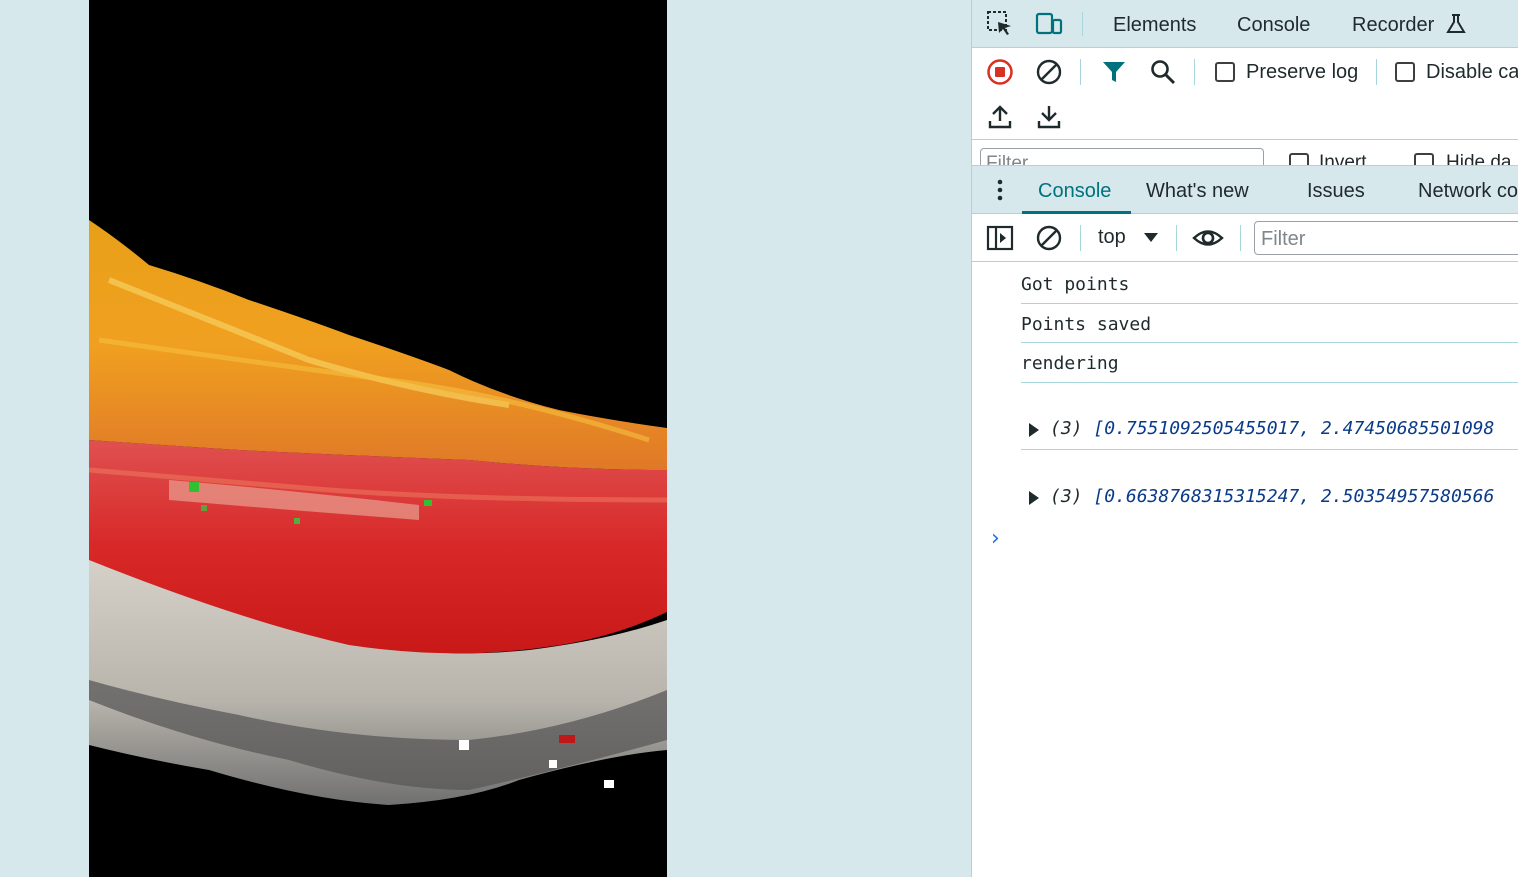 The height and width of the screenshot is (877, 1518). Describe the element at coordinates (1468, 191) in the screenshot. I see `drawer-tab-network-conditions: Network co` at that location.